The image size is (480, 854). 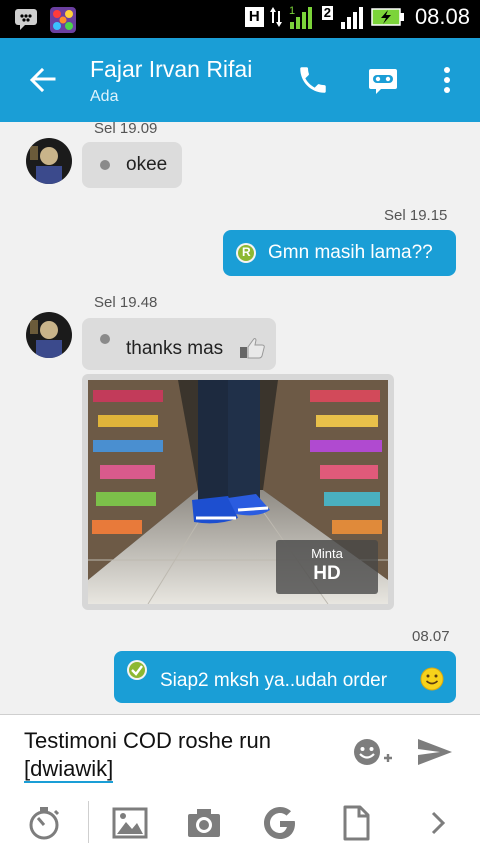 I want to click on contact-name: Fajar Irvan Rifai, so click(x=171, y=69).